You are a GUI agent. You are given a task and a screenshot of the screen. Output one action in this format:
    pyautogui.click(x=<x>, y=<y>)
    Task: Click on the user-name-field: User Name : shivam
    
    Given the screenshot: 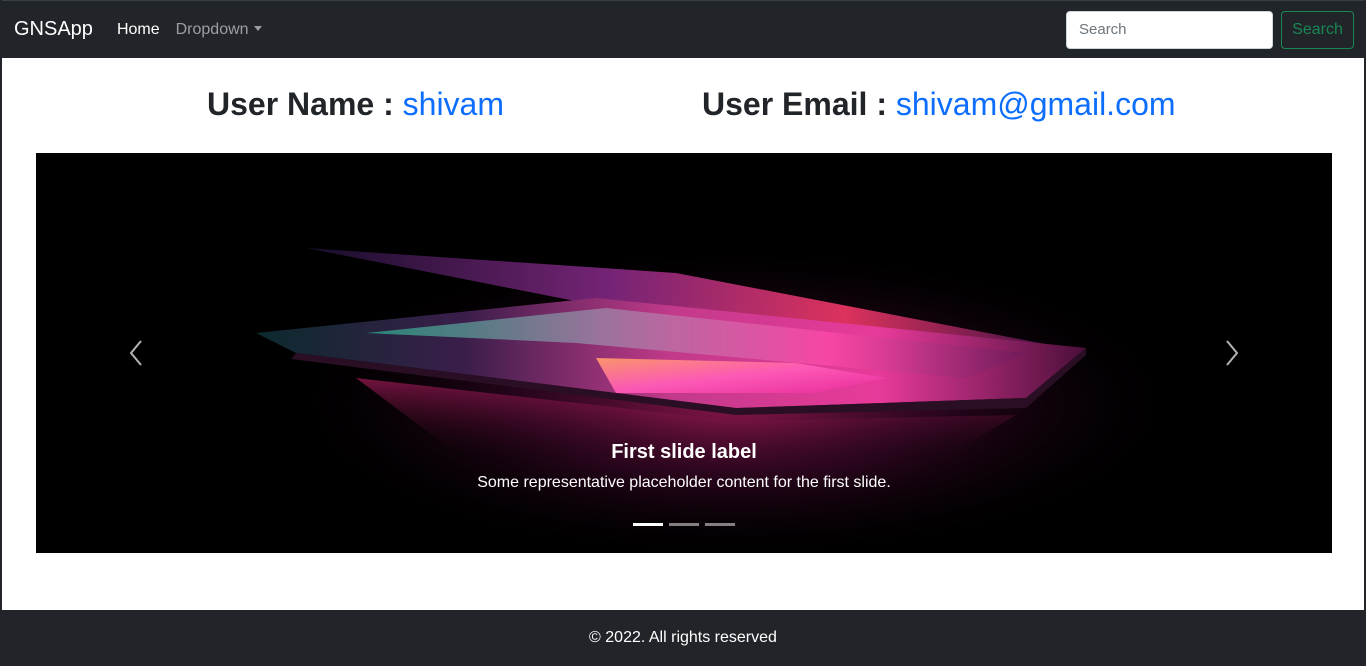 What is the action you would take?
    pyautogui.click(x=355, y=104)
    